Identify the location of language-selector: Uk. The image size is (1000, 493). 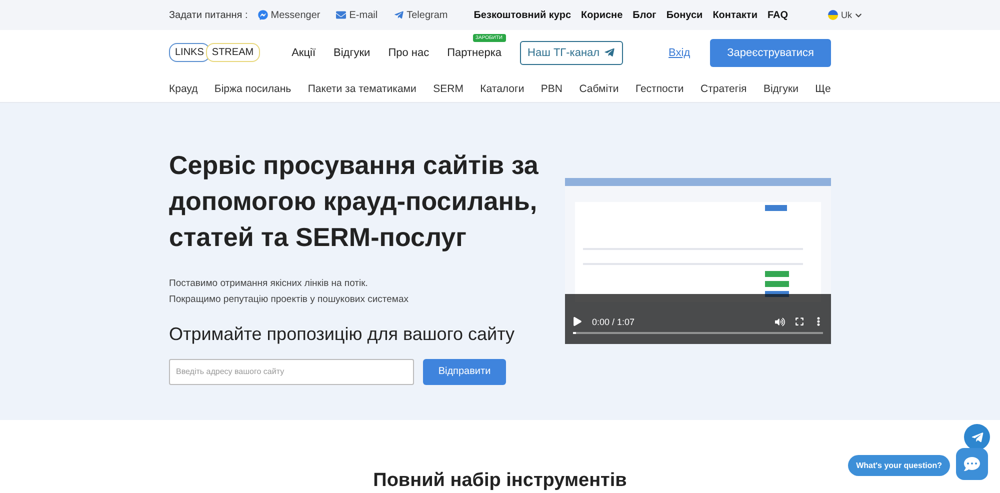
(846, 15).